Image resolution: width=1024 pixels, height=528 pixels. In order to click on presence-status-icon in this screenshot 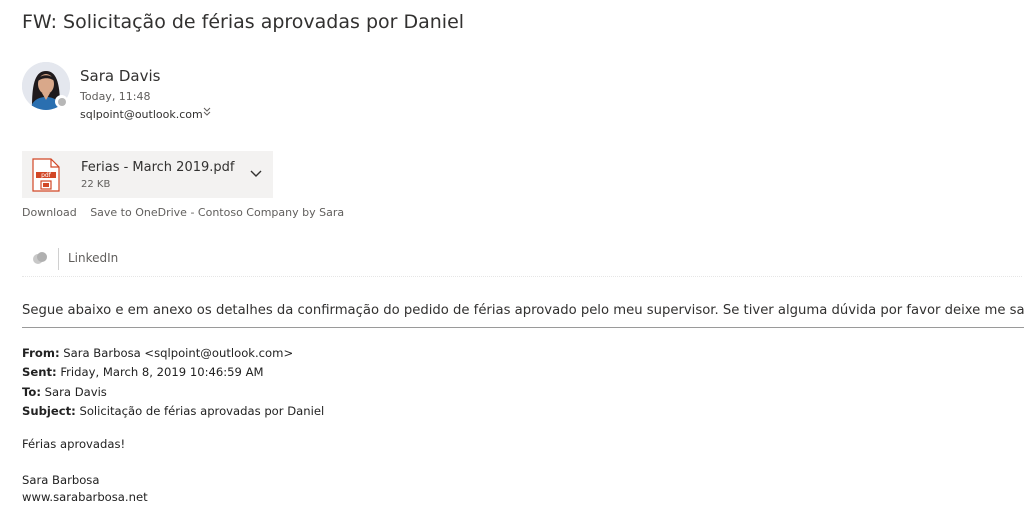, I will do `click(61, 101)`.